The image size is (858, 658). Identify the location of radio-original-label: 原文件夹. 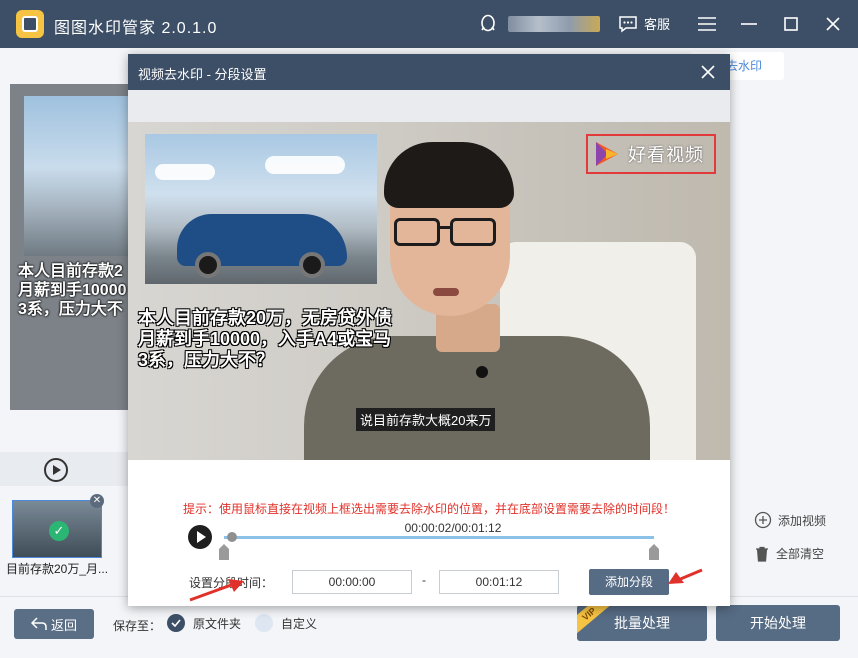
(217, 623).